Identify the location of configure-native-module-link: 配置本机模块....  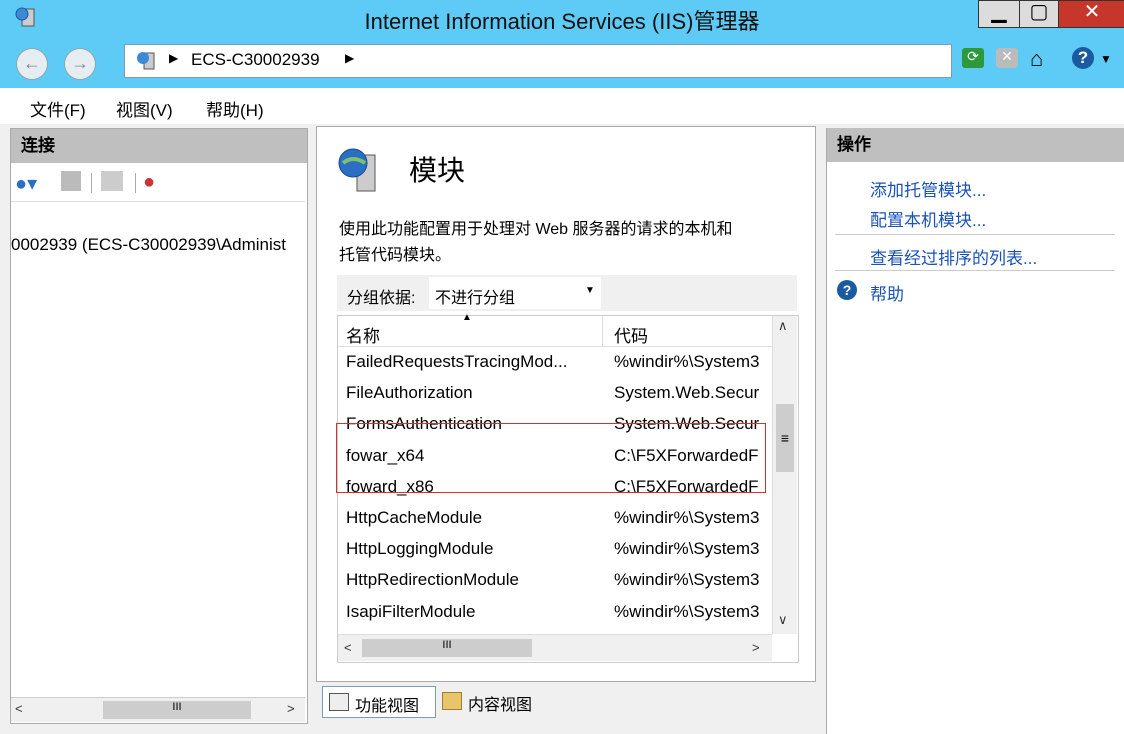
(928, 218).